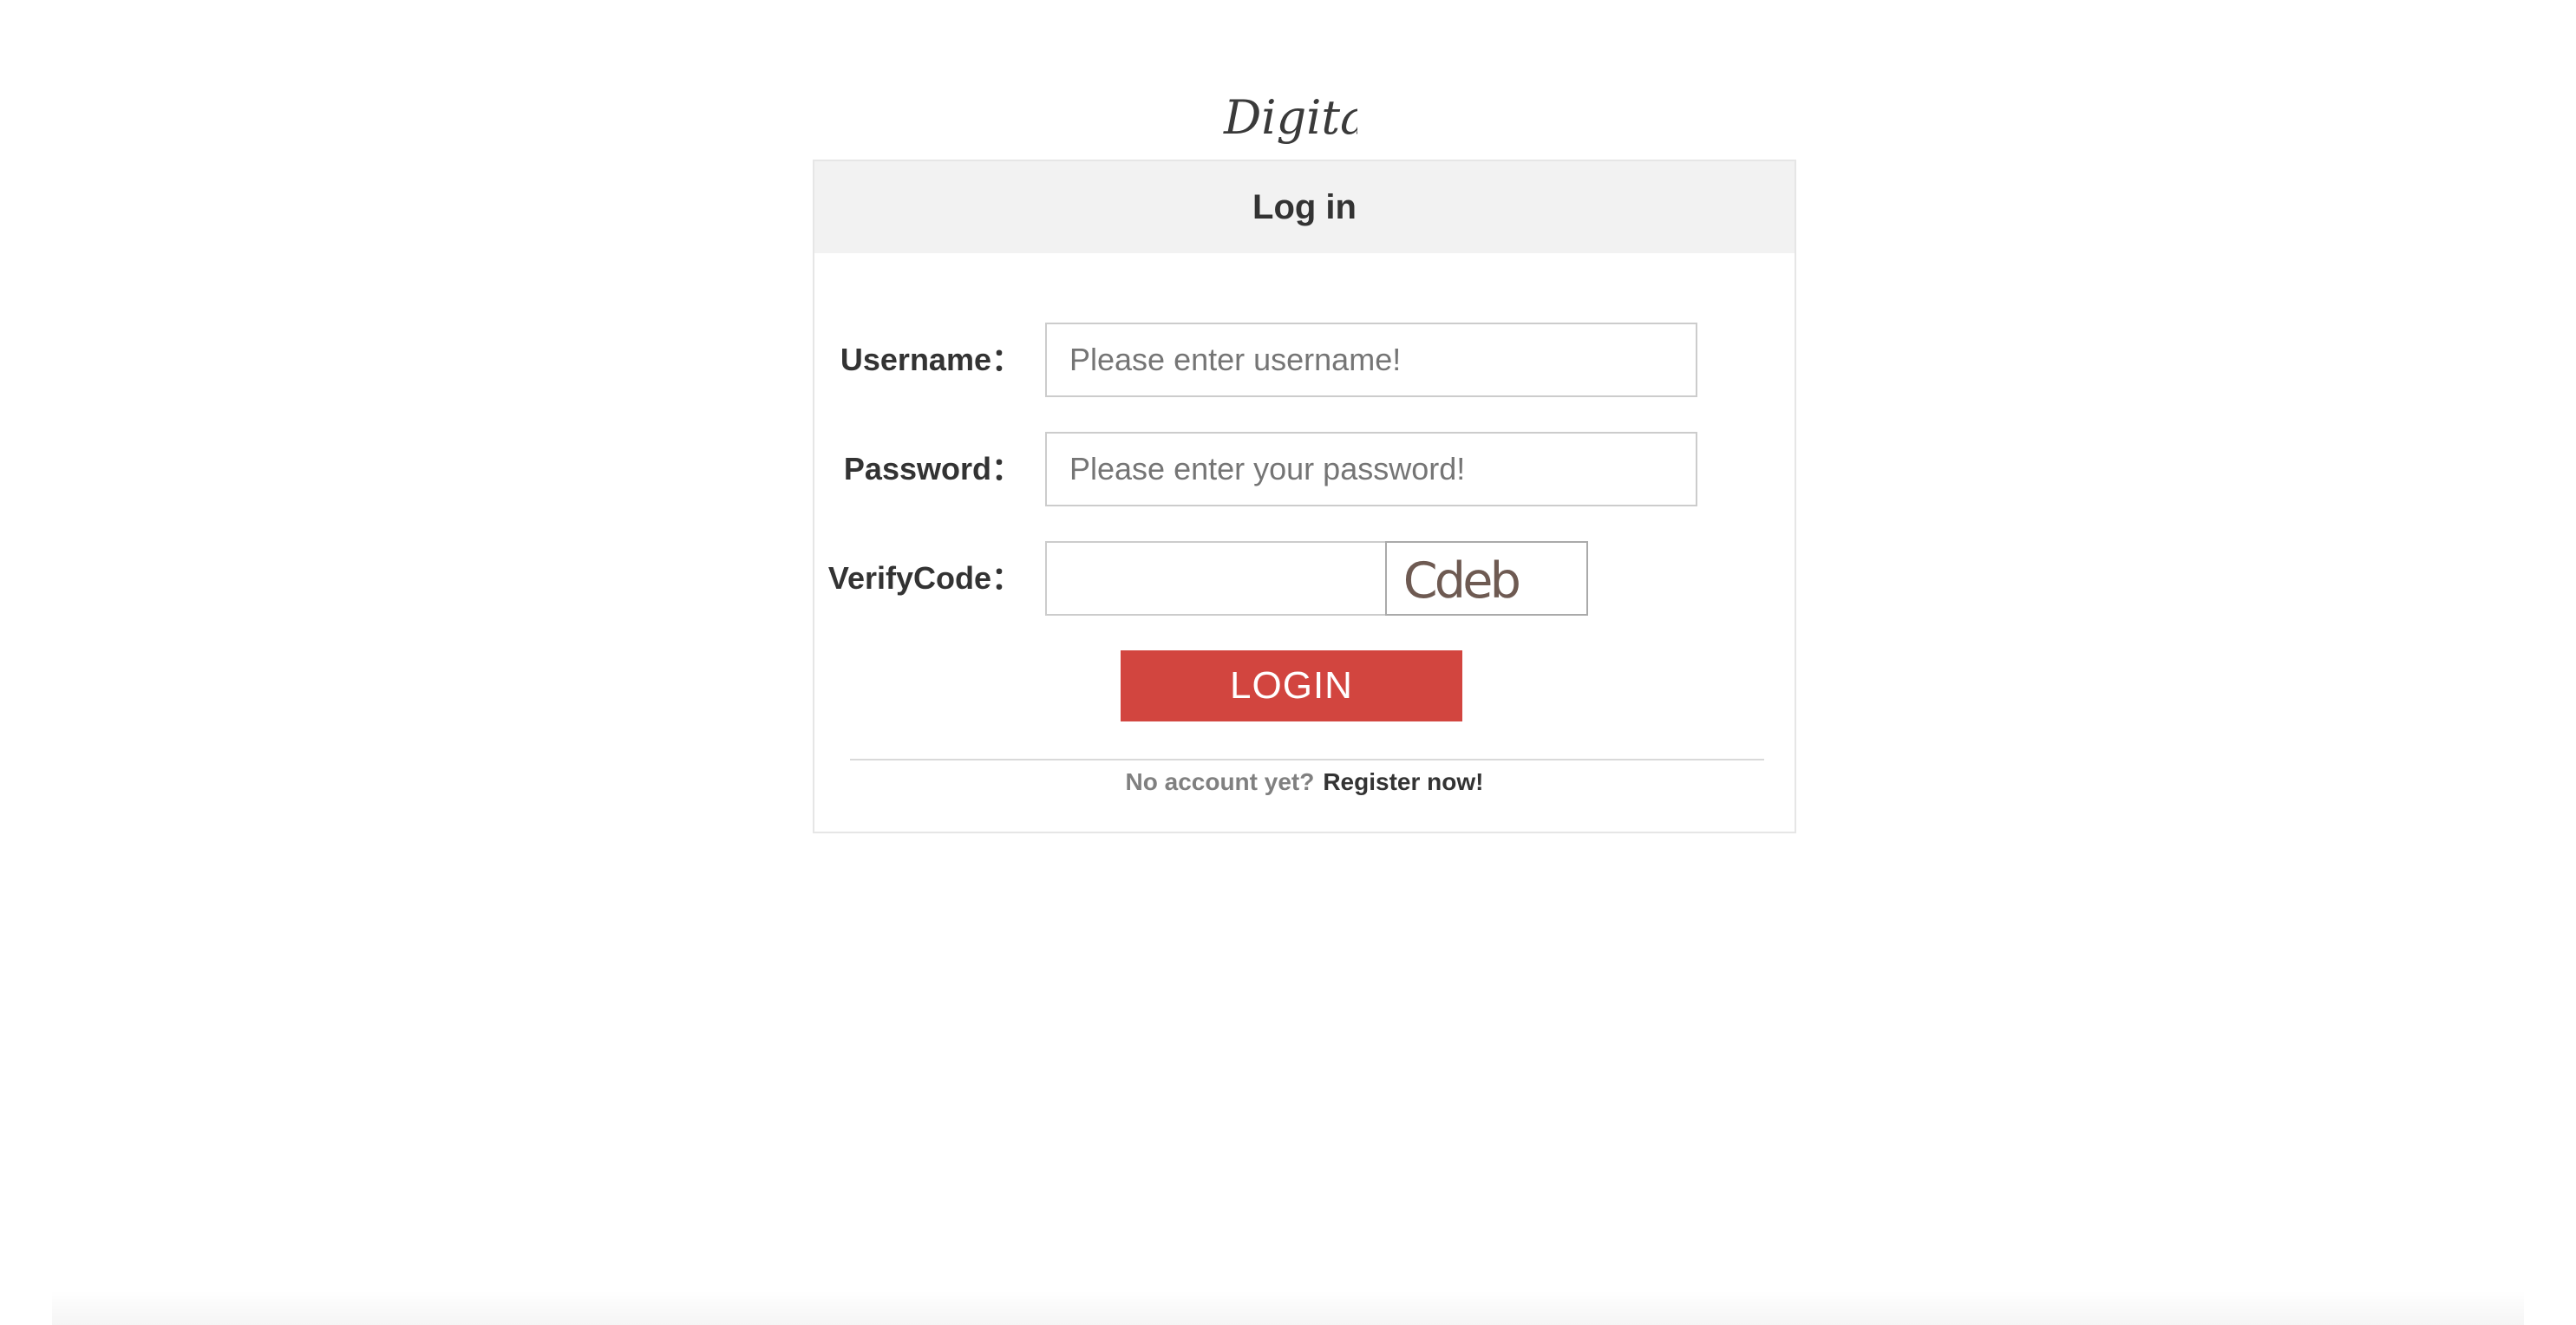 The height and width of the screenshot is (1325, 2576). I want to click on verify-code-label: VerifyCode：, so click(925, 578).